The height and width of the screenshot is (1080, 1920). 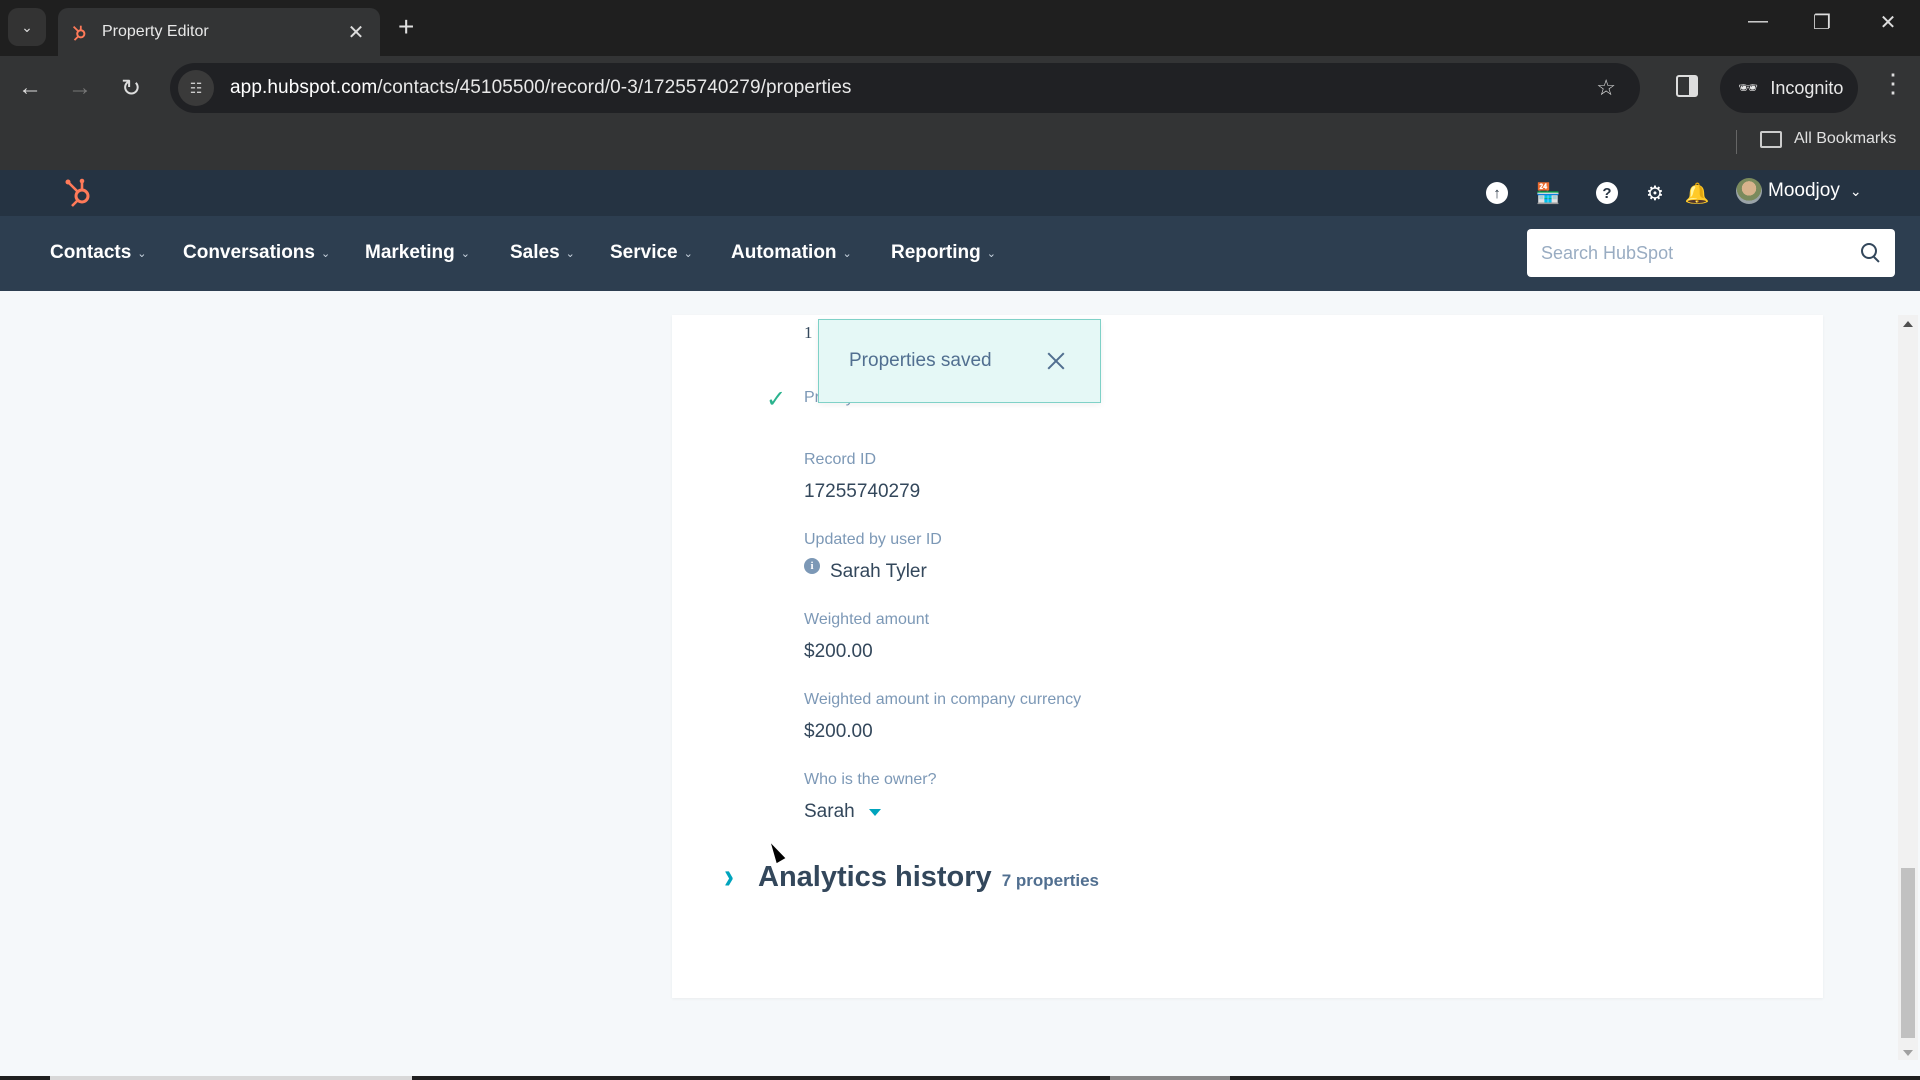 I want to click on reload-icon: ↻, so click(x=131, y=88).